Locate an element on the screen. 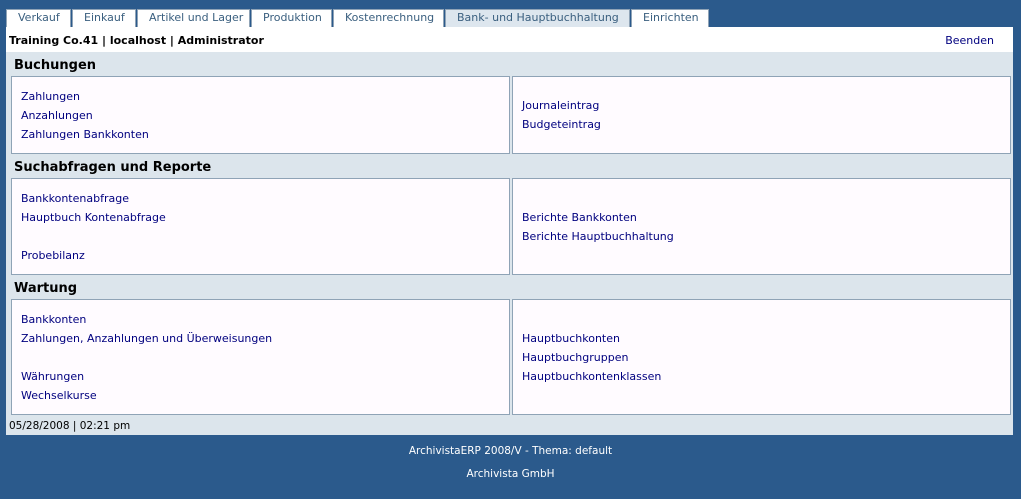 Image resolution: width=1021 pixels, height=499 pixels. link-probebilanz: Probebilanz is located at coordinates (53, 255).